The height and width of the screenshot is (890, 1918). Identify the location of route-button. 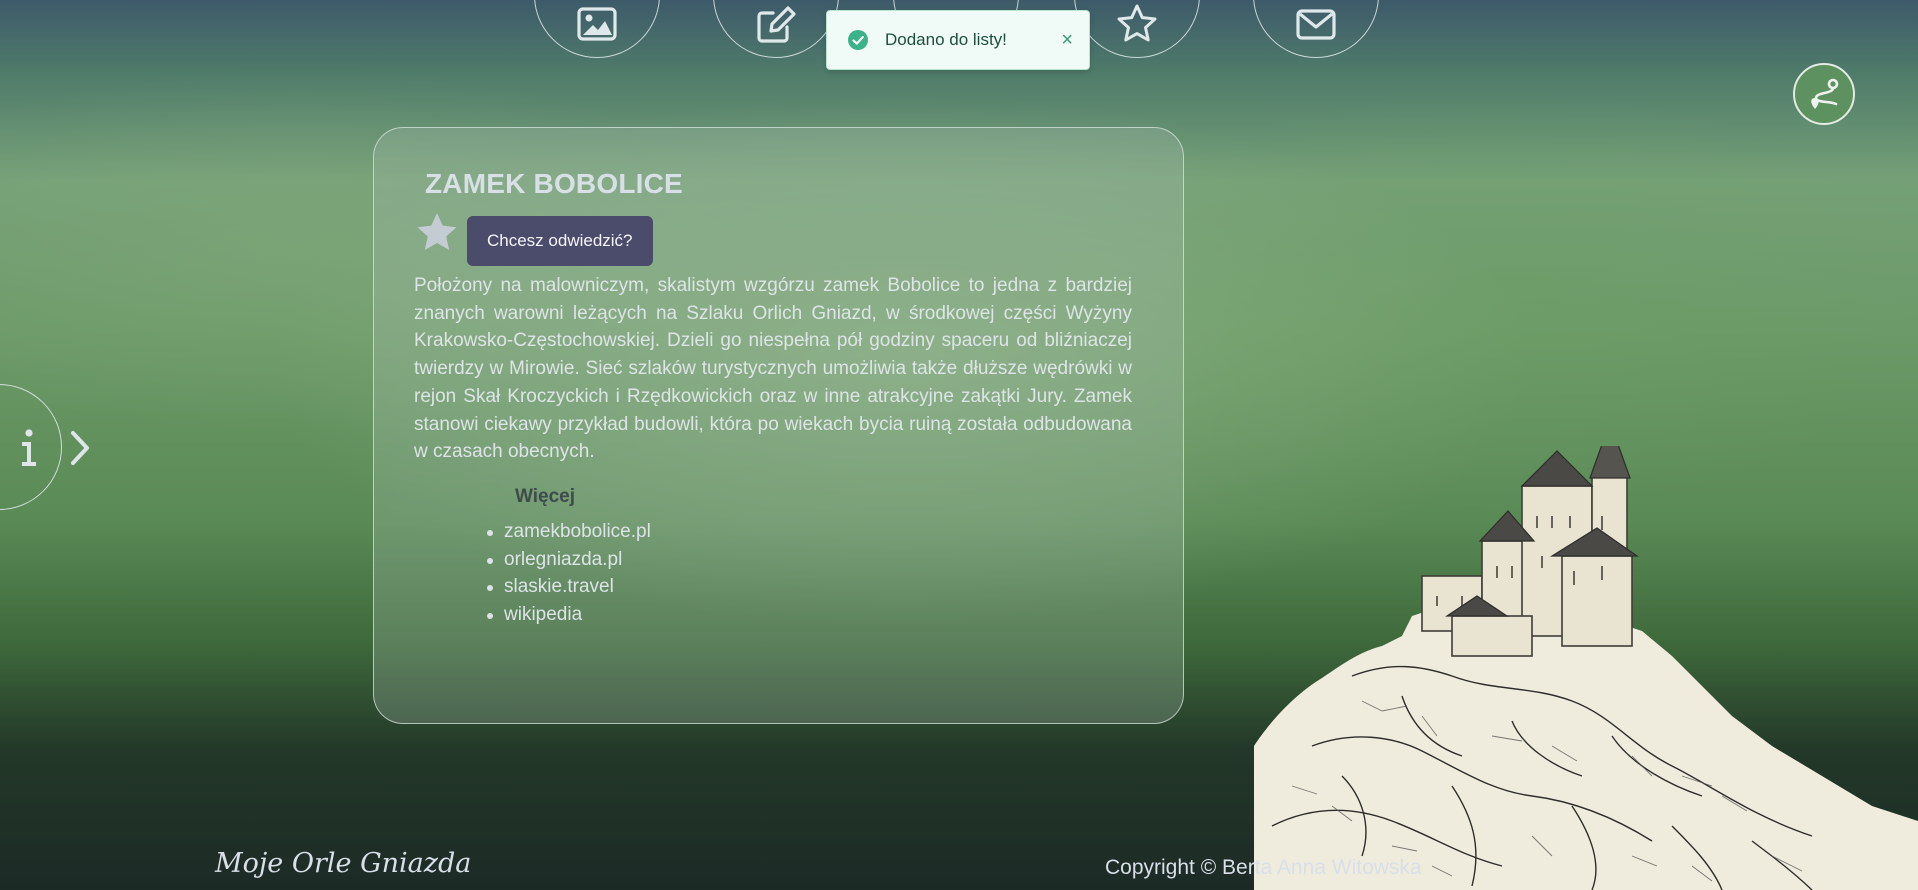
(1824, 94).